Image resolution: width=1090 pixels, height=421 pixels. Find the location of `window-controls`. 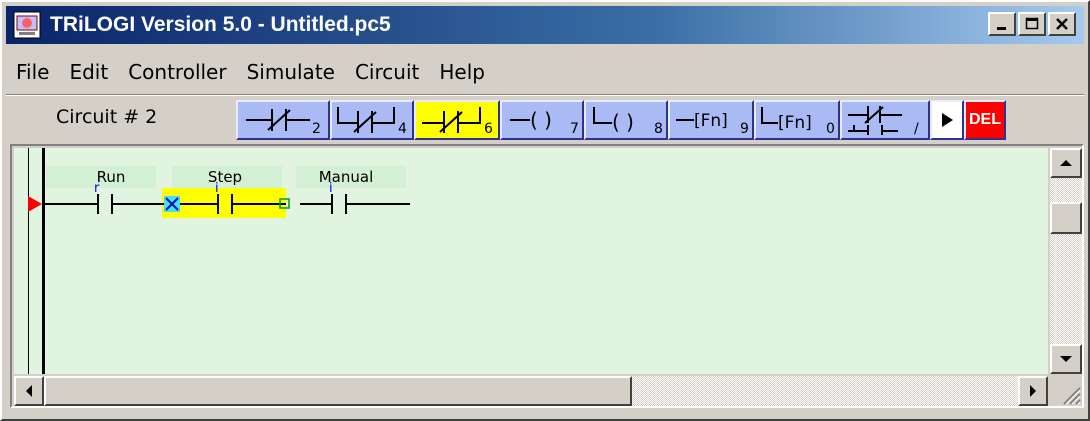

window-controls is located at coordinates (1031, 24).